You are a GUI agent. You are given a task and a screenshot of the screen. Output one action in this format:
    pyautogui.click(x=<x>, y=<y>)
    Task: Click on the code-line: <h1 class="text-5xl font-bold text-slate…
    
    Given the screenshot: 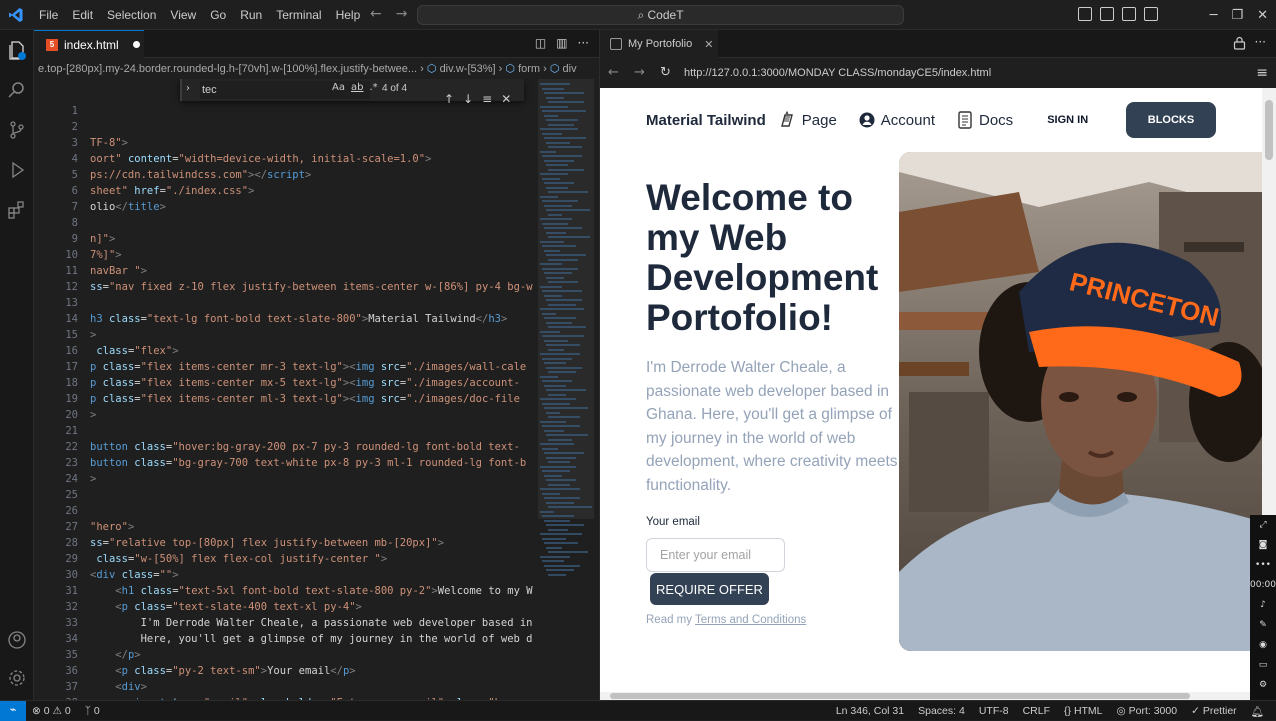 What is the action you would take?
    pyautogui.click(x=330, y=591)
    